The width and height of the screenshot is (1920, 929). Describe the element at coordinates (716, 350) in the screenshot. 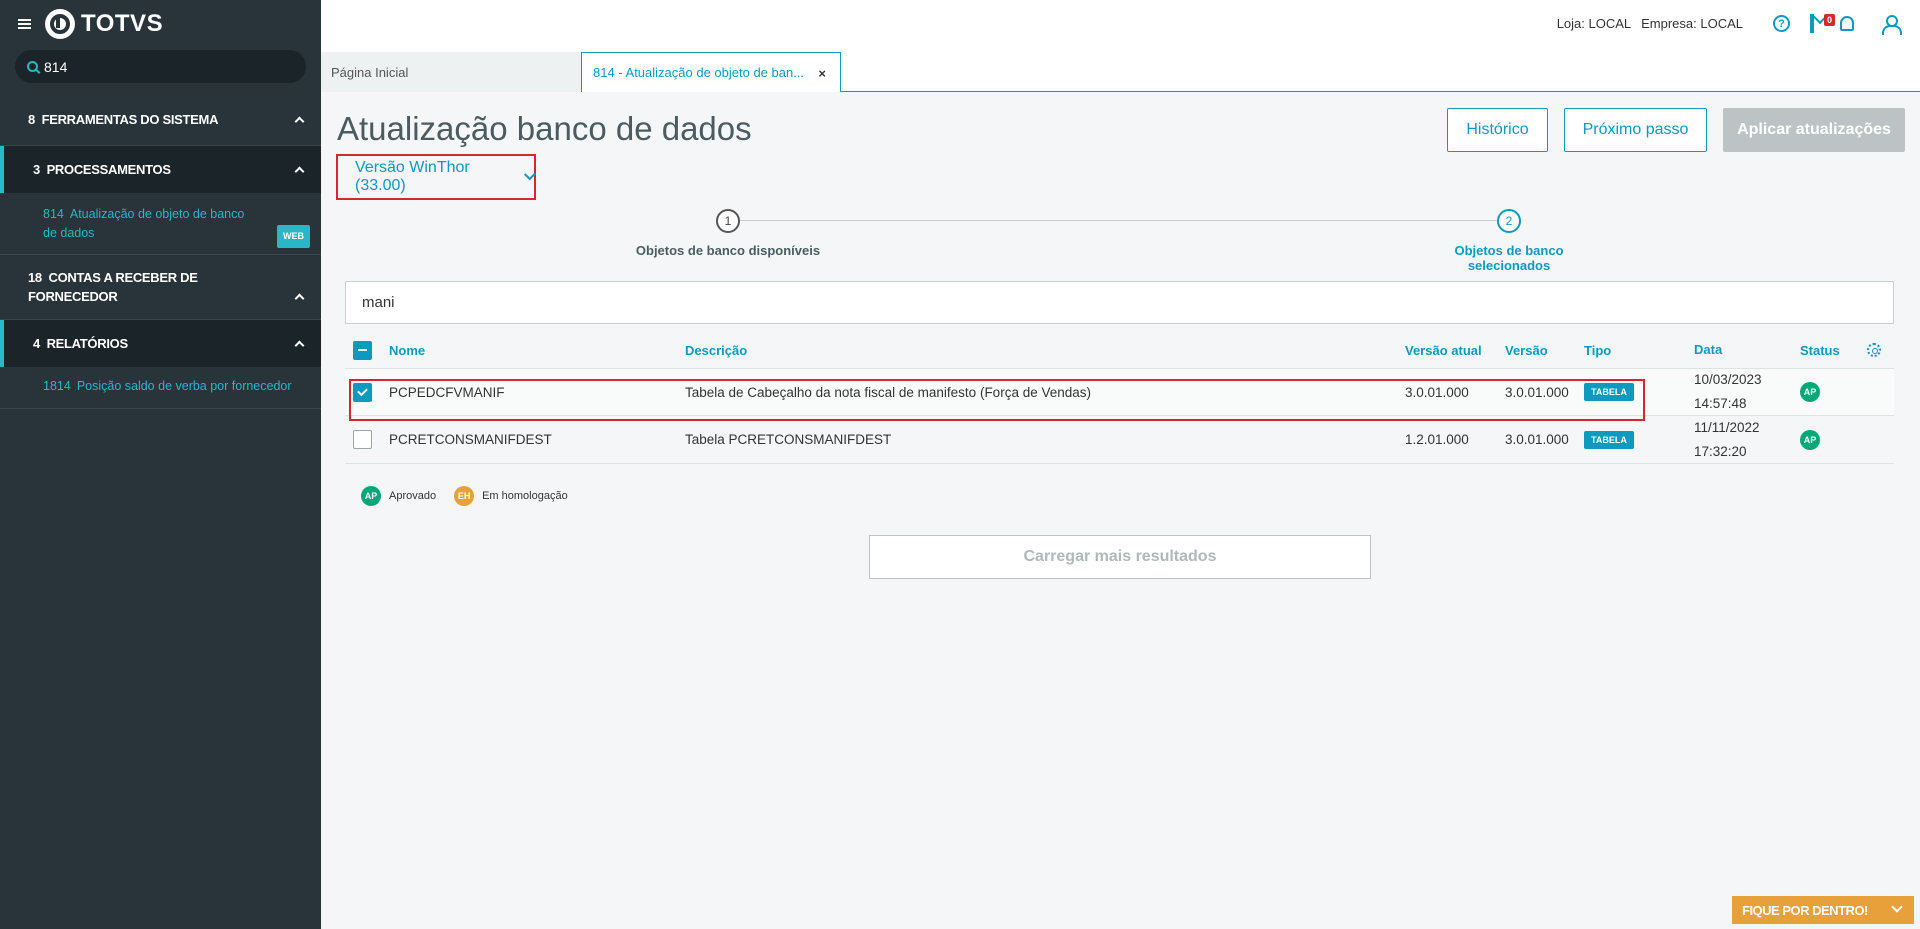

I see `column-header-descricao: Descrição` at that location.